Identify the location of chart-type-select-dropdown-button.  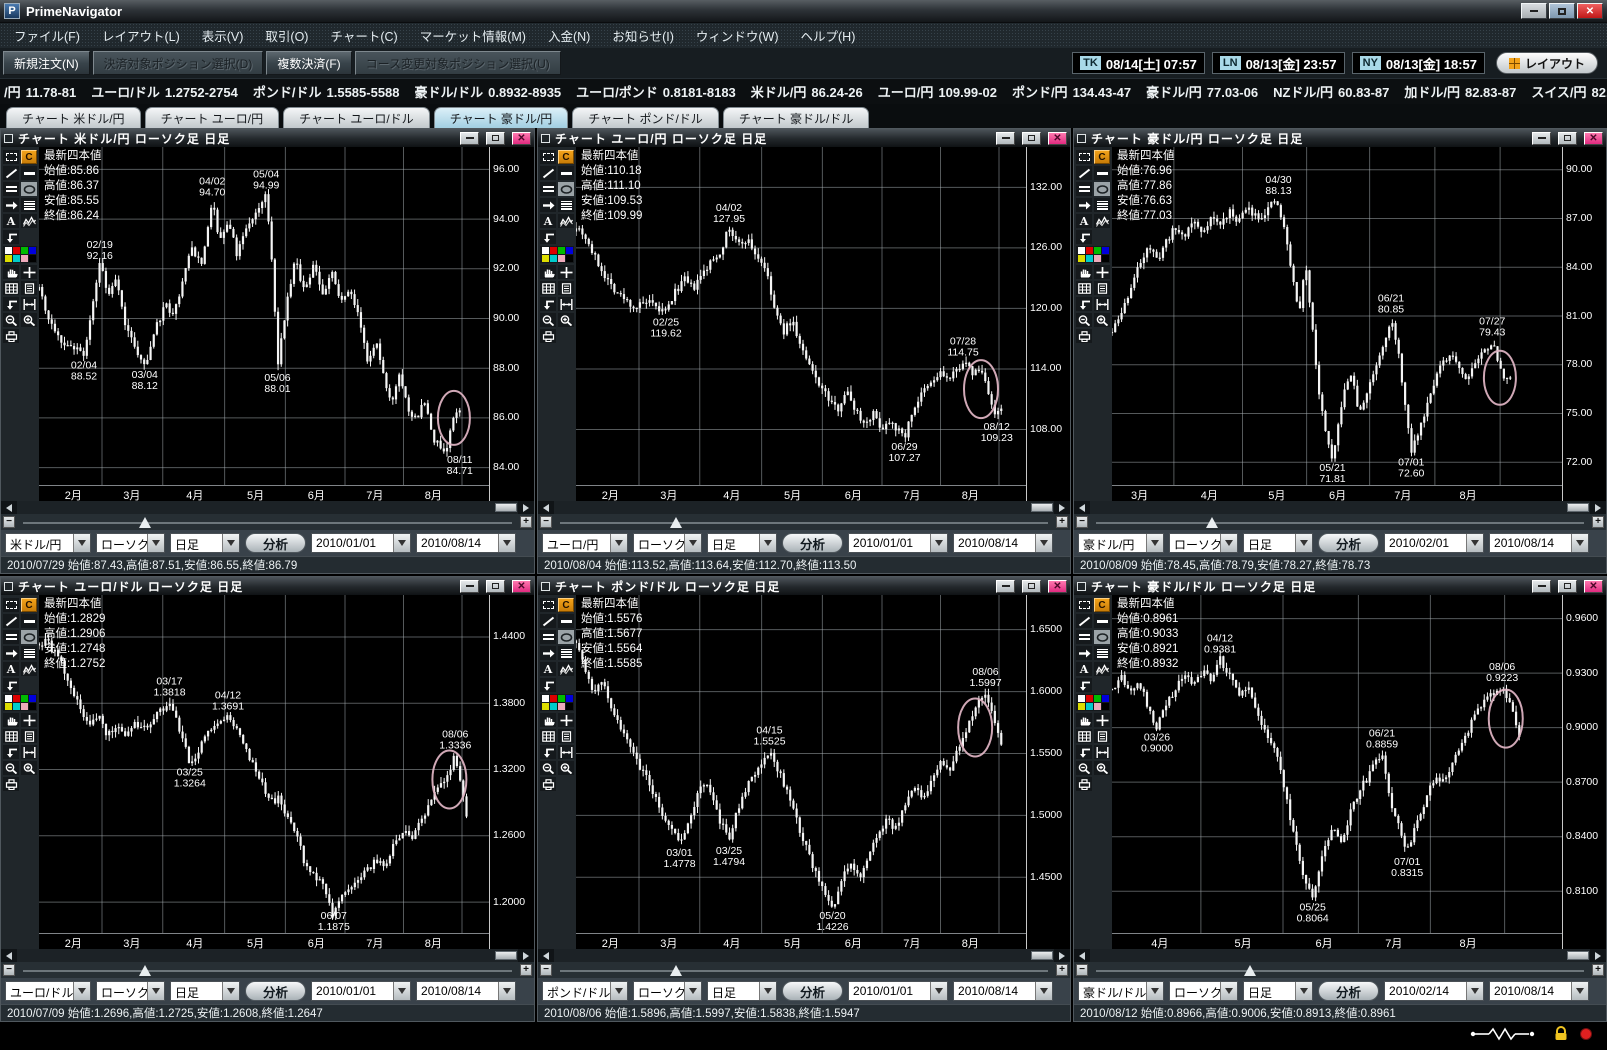
(155, 991).